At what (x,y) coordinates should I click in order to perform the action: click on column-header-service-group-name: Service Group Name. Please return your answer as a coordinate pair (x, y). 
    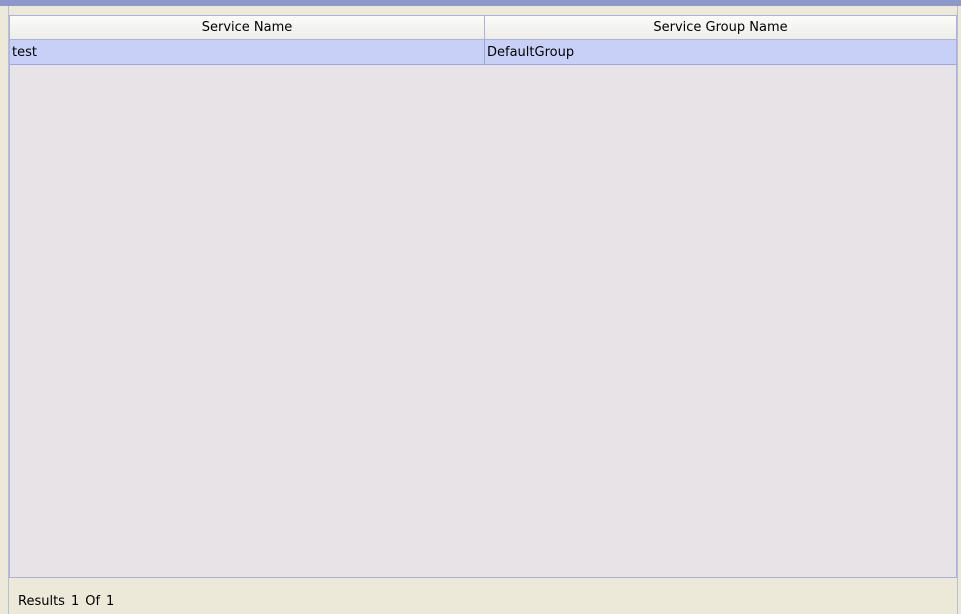
    Looking at the image, I should click on (720, 27).